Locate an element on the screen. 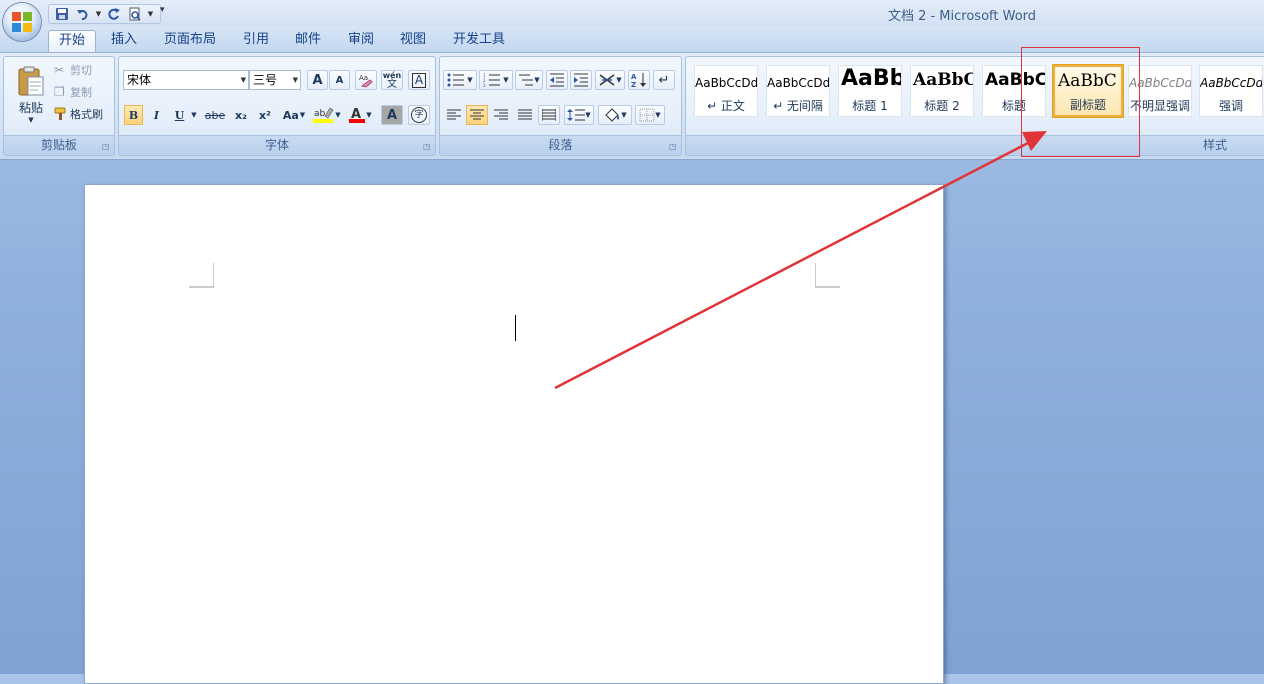 This screenshot has width=1264, height=684. style-heading-2: AaBbC 标题 2 is located at coordinates (942, 91).